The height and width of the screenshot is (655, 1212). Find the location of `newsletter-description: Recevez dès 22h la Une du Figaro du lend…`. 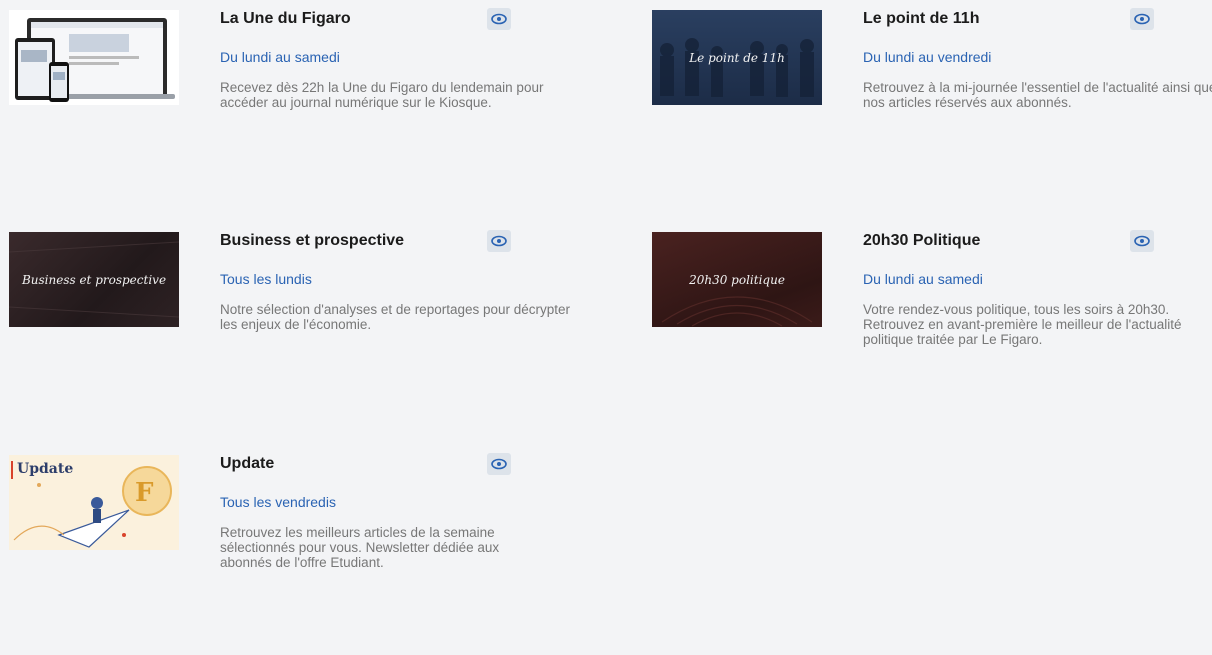

newsletter-description: Recevez dès 22h la Une du Figaro du lend… is located at coordinates (382, 95).